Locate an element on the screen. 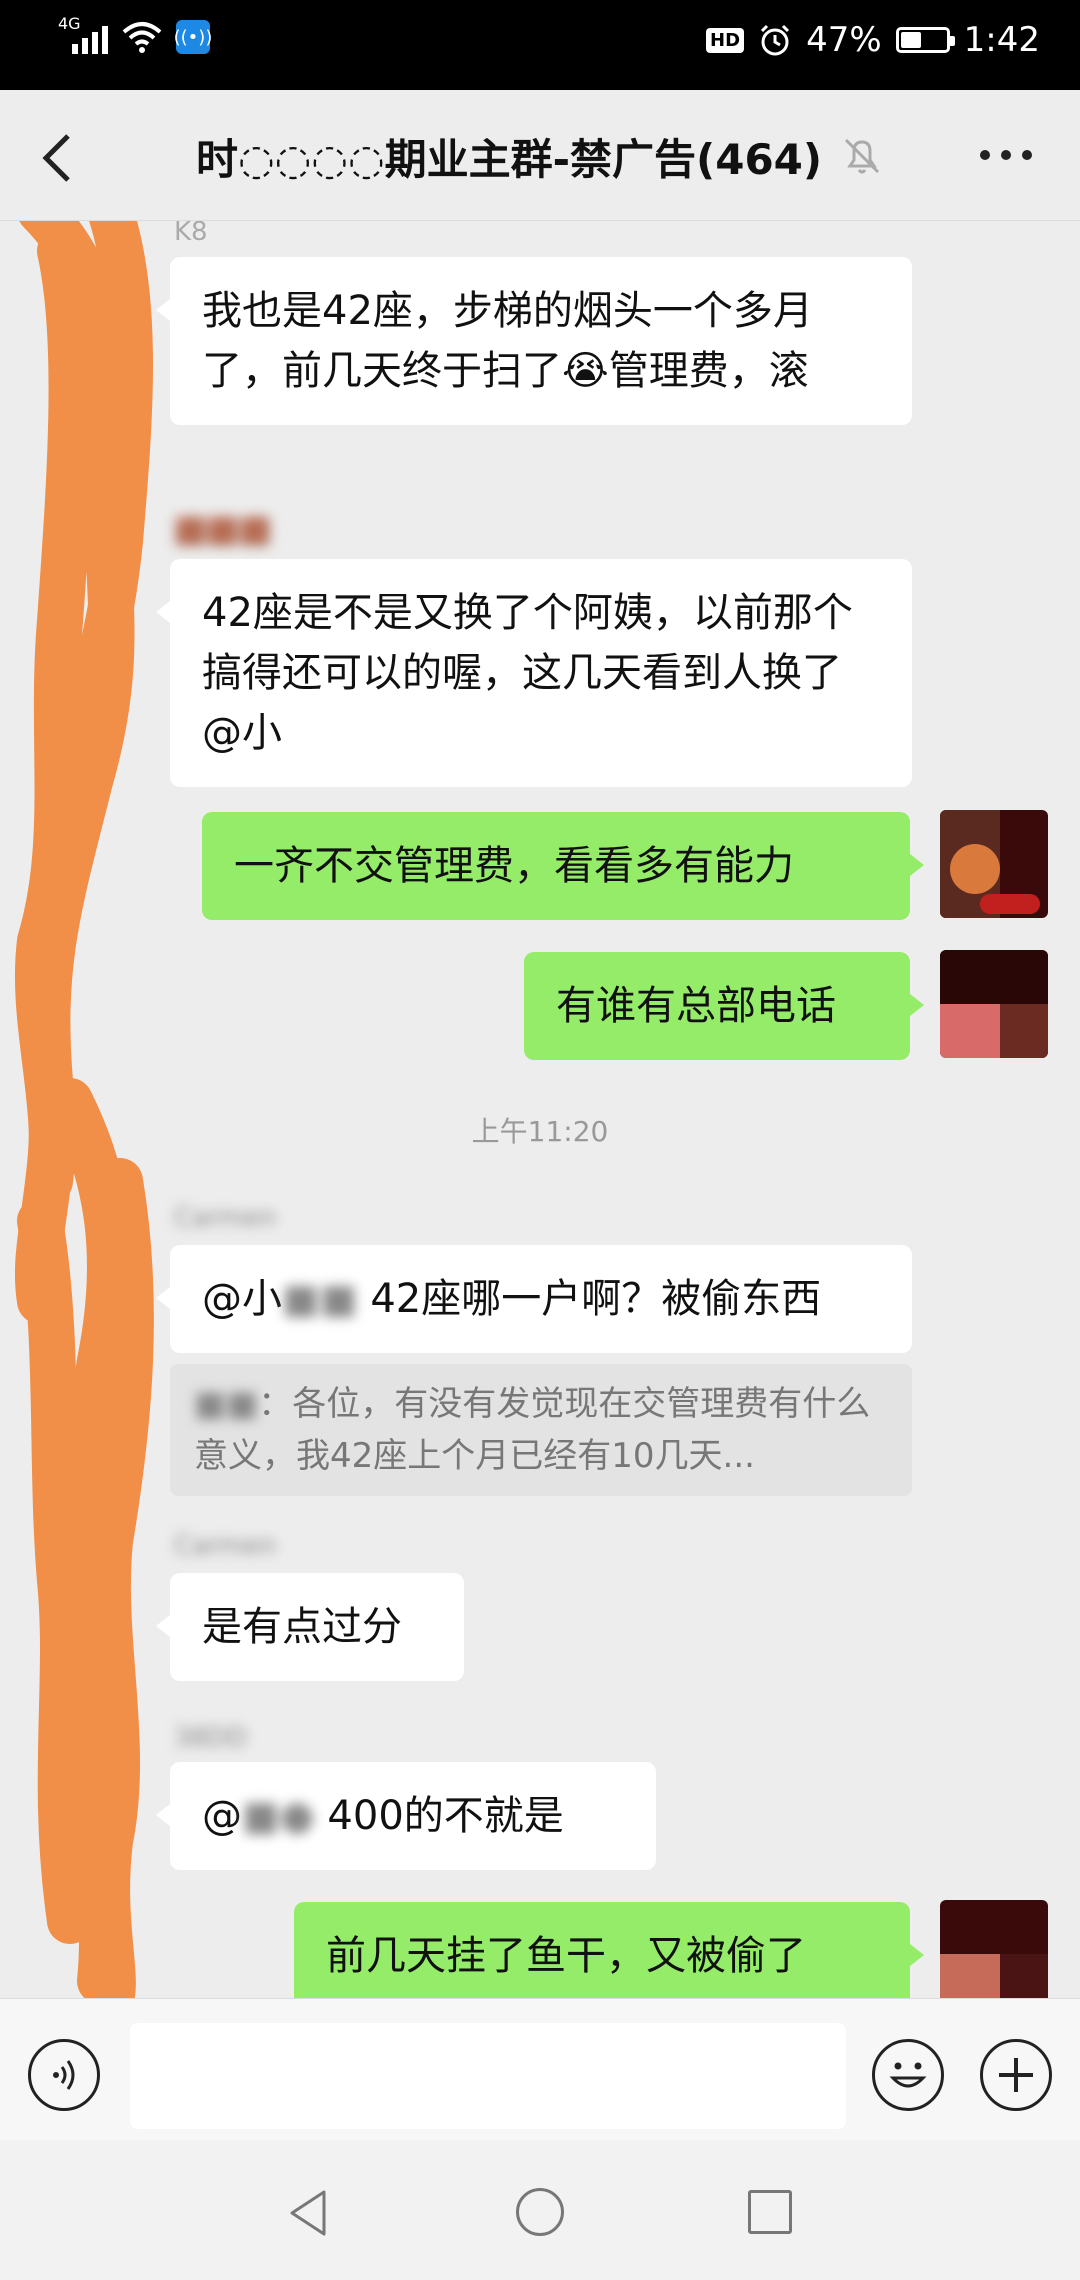  voice-input-button is located at coordinates (64, 2075).